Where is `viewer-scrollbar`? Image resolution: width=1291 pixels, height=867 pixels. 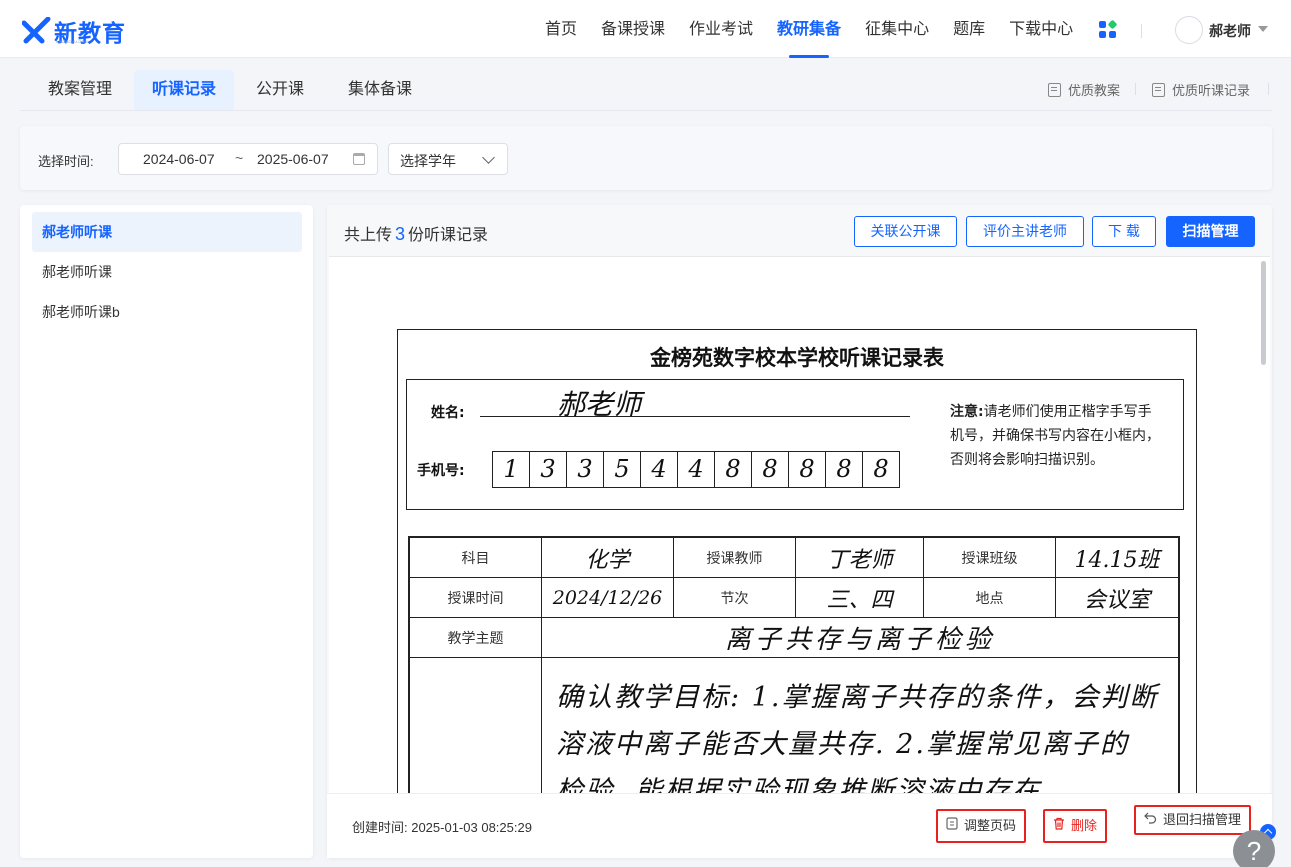
viewer-scrollbar is located at coordinates (1263, 313).